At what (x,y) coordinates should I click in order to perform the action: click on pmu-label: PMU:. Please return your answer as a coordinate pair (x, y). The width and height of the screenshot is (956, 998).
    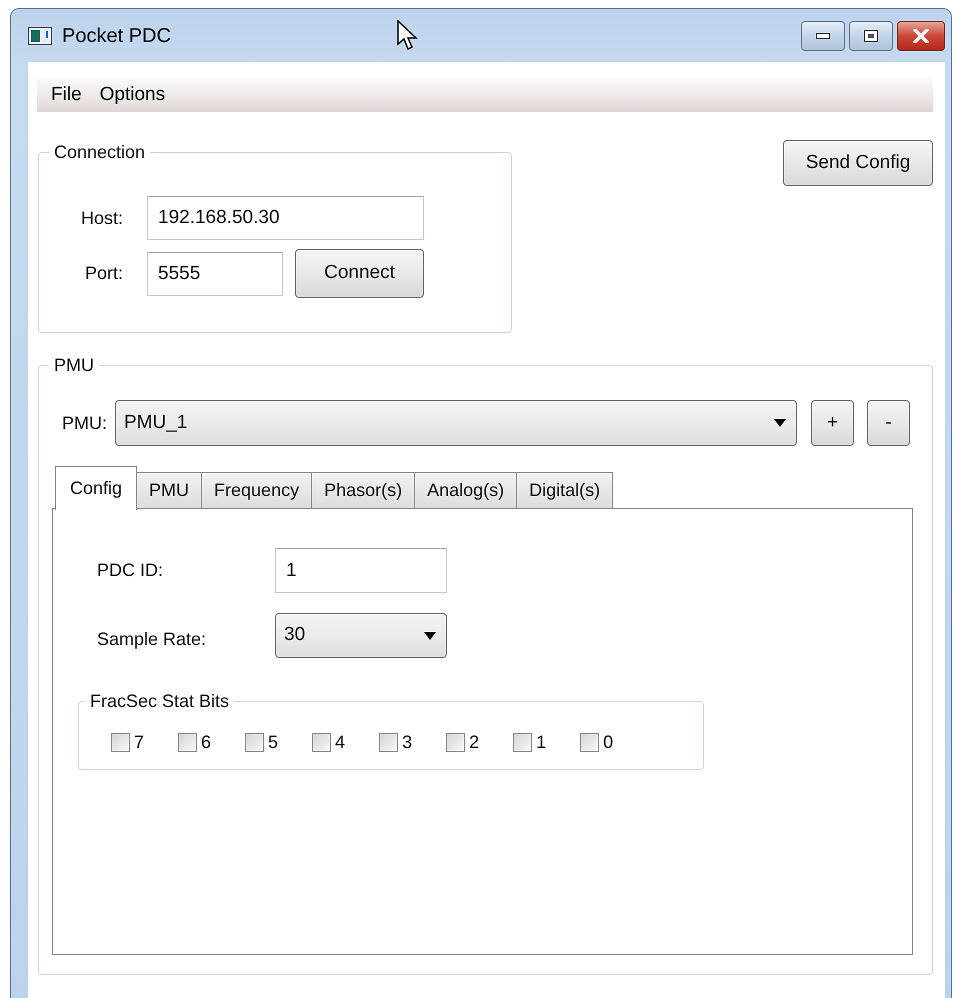
    Looking at the image, I should click on (84, 423).